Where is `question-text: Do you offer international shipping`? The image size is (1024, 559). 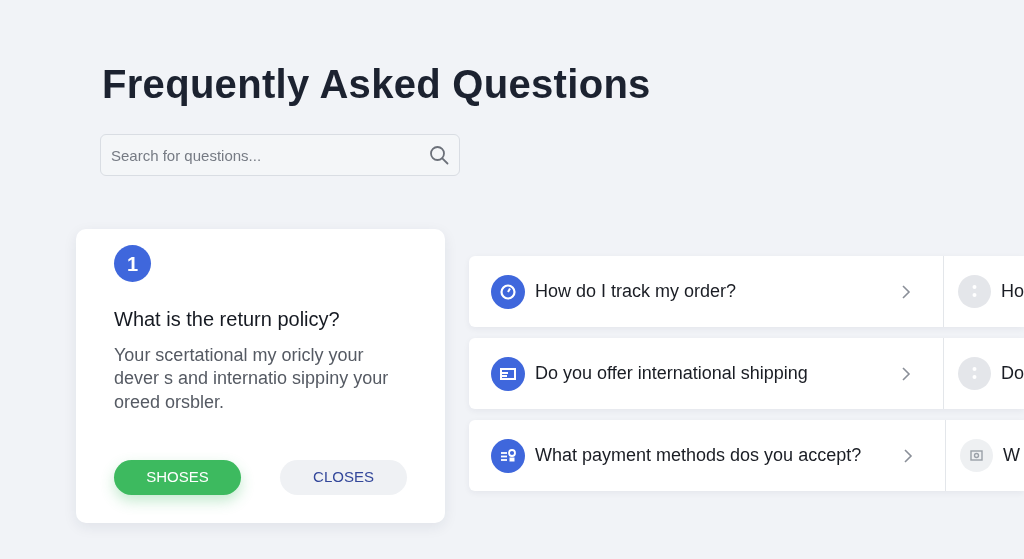 question-text: Do you offer international shipping is located at coordinates (672, 373).